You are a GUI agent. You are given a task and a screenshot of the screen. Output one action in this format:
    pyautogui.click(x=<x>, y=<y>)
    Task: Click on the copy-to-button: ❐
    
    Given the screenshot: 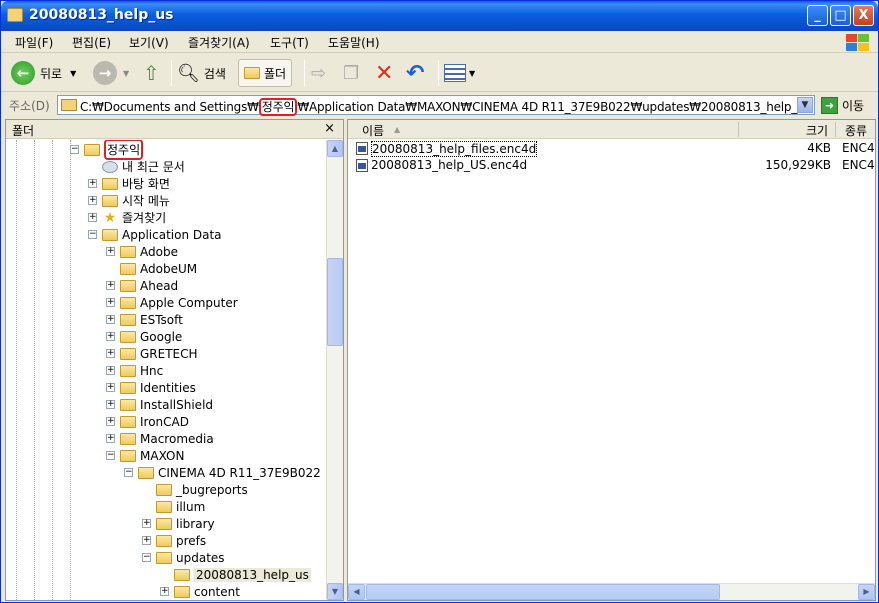 What is the action you would take?
    pyautogui.click(x=351, y=73)
    